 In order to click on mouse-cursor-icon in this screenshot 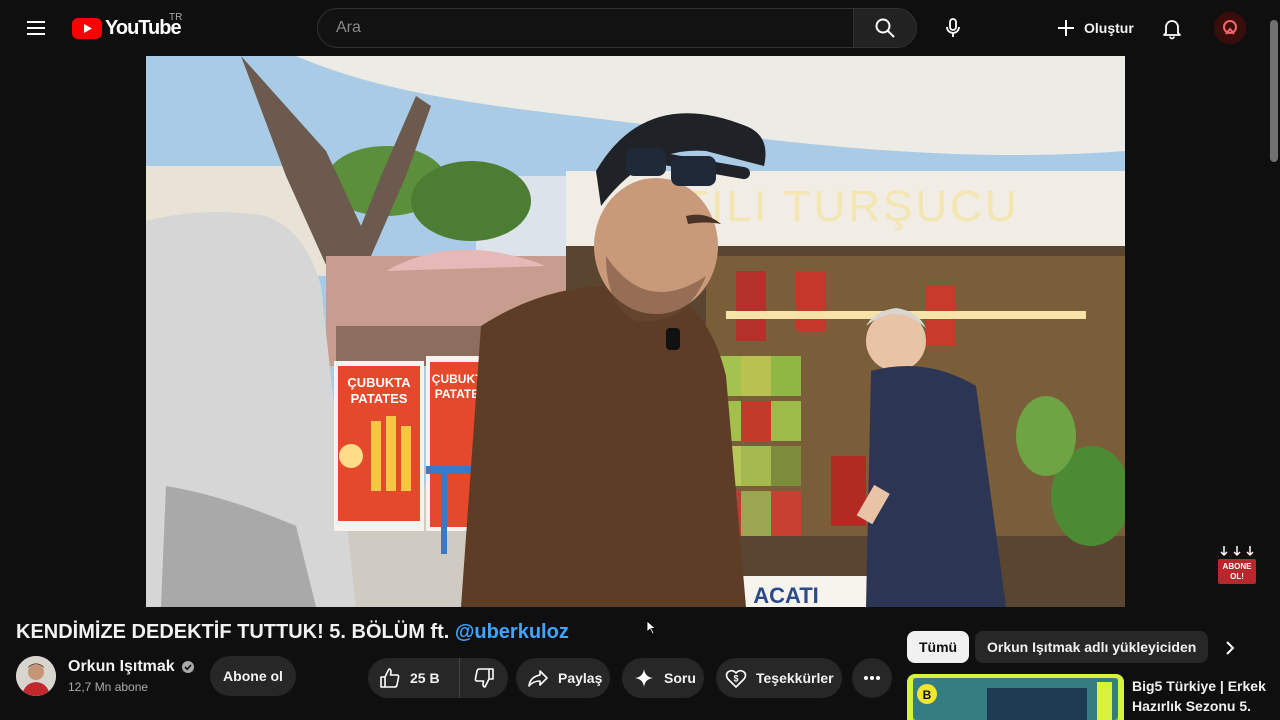, I will do `click(651, 627)`.